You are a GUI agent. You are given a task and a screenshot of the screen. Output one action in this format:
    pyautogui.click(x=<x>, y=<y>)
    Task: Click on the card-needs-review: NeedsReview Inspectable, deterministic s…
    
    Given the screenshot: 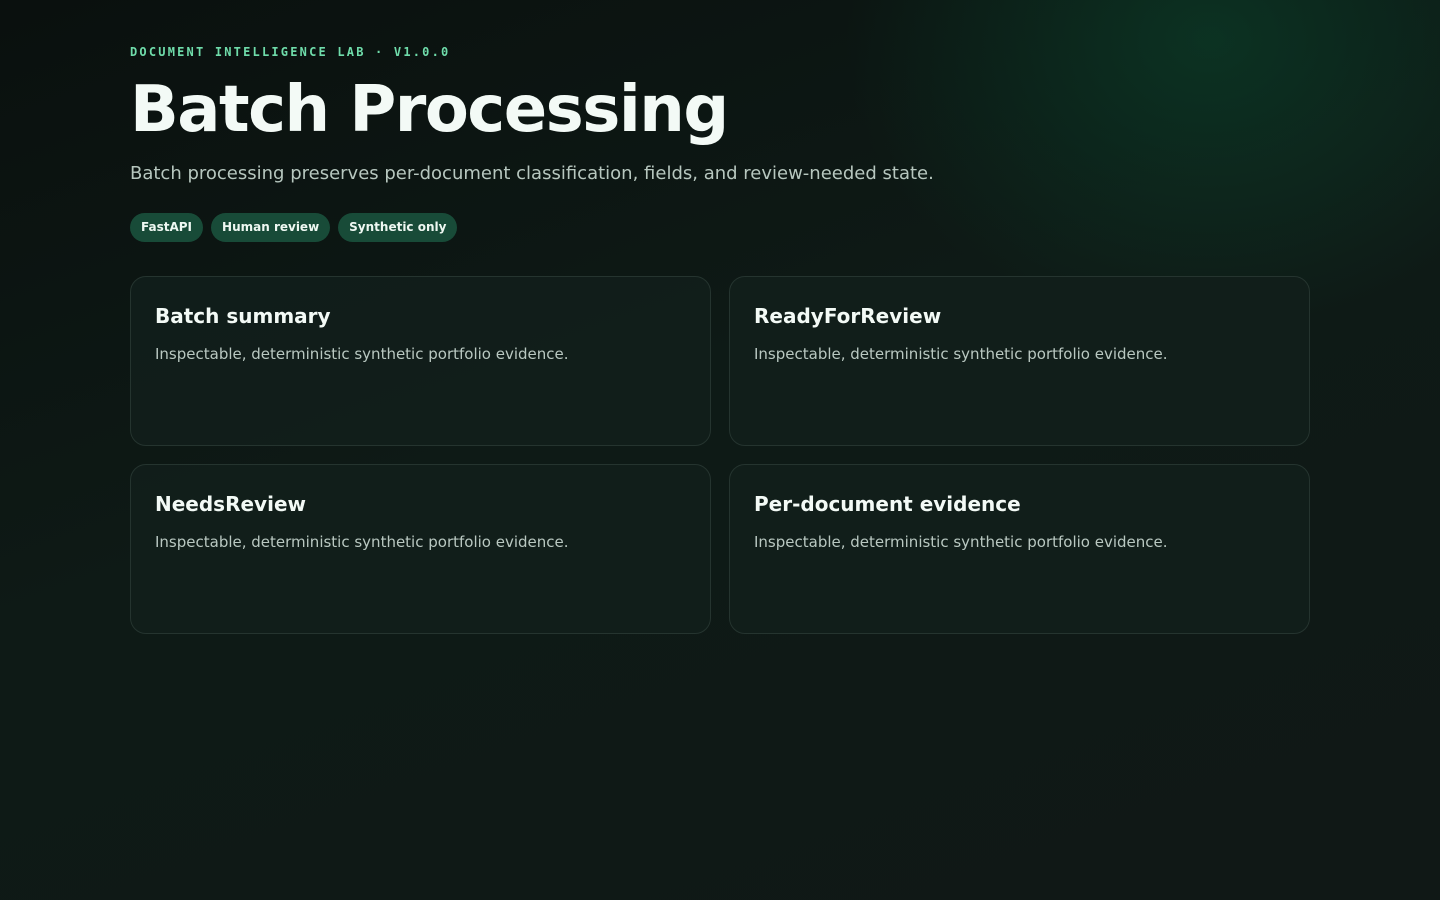 What is the action you would take?
    pyautogui.click(x=420, y=549)
    